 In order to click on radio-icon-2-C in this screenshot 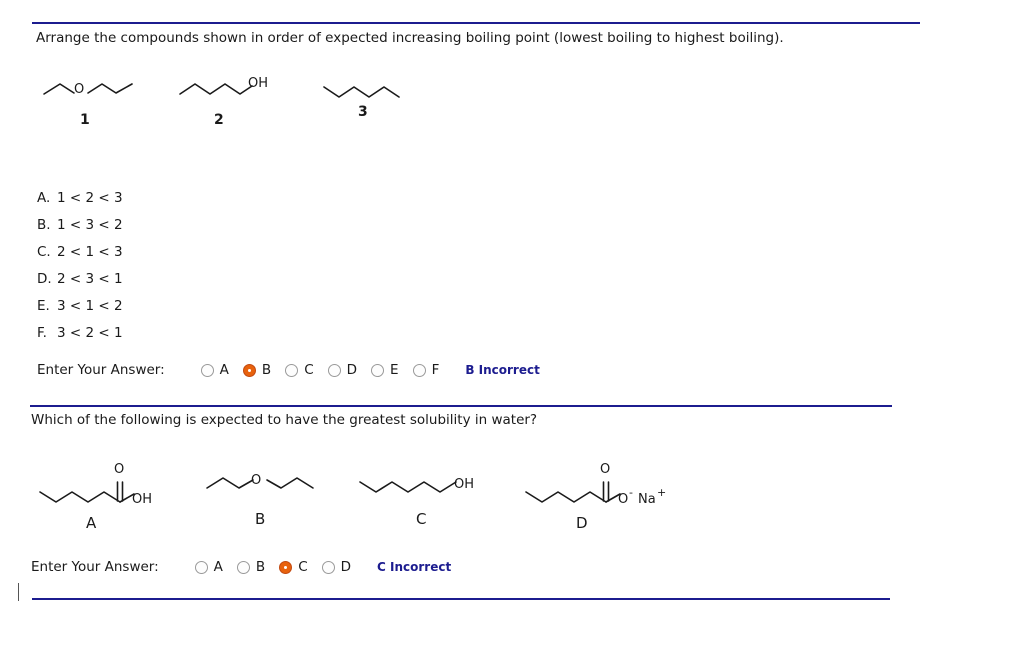, I will do `click(286, 567)`.